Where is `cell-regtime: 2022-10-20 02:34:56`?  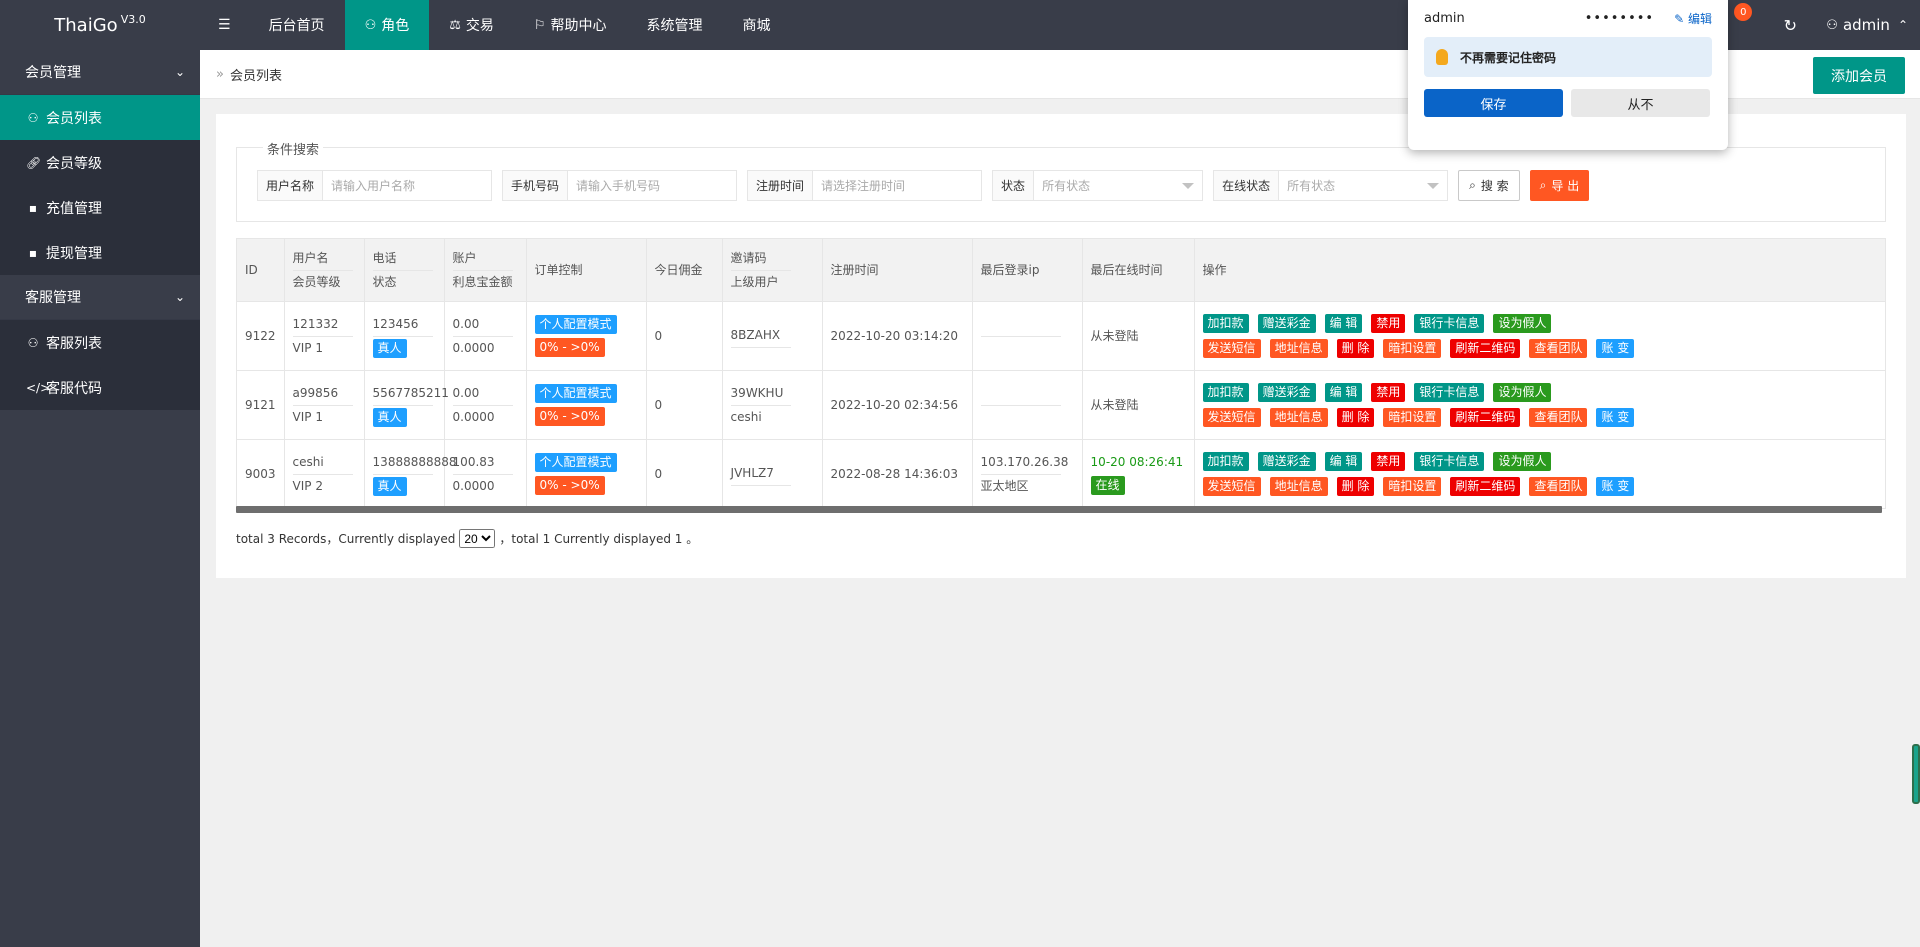 cell-regtime: 2022-10-20 02:34:56 is located at coordinates (897, 405).